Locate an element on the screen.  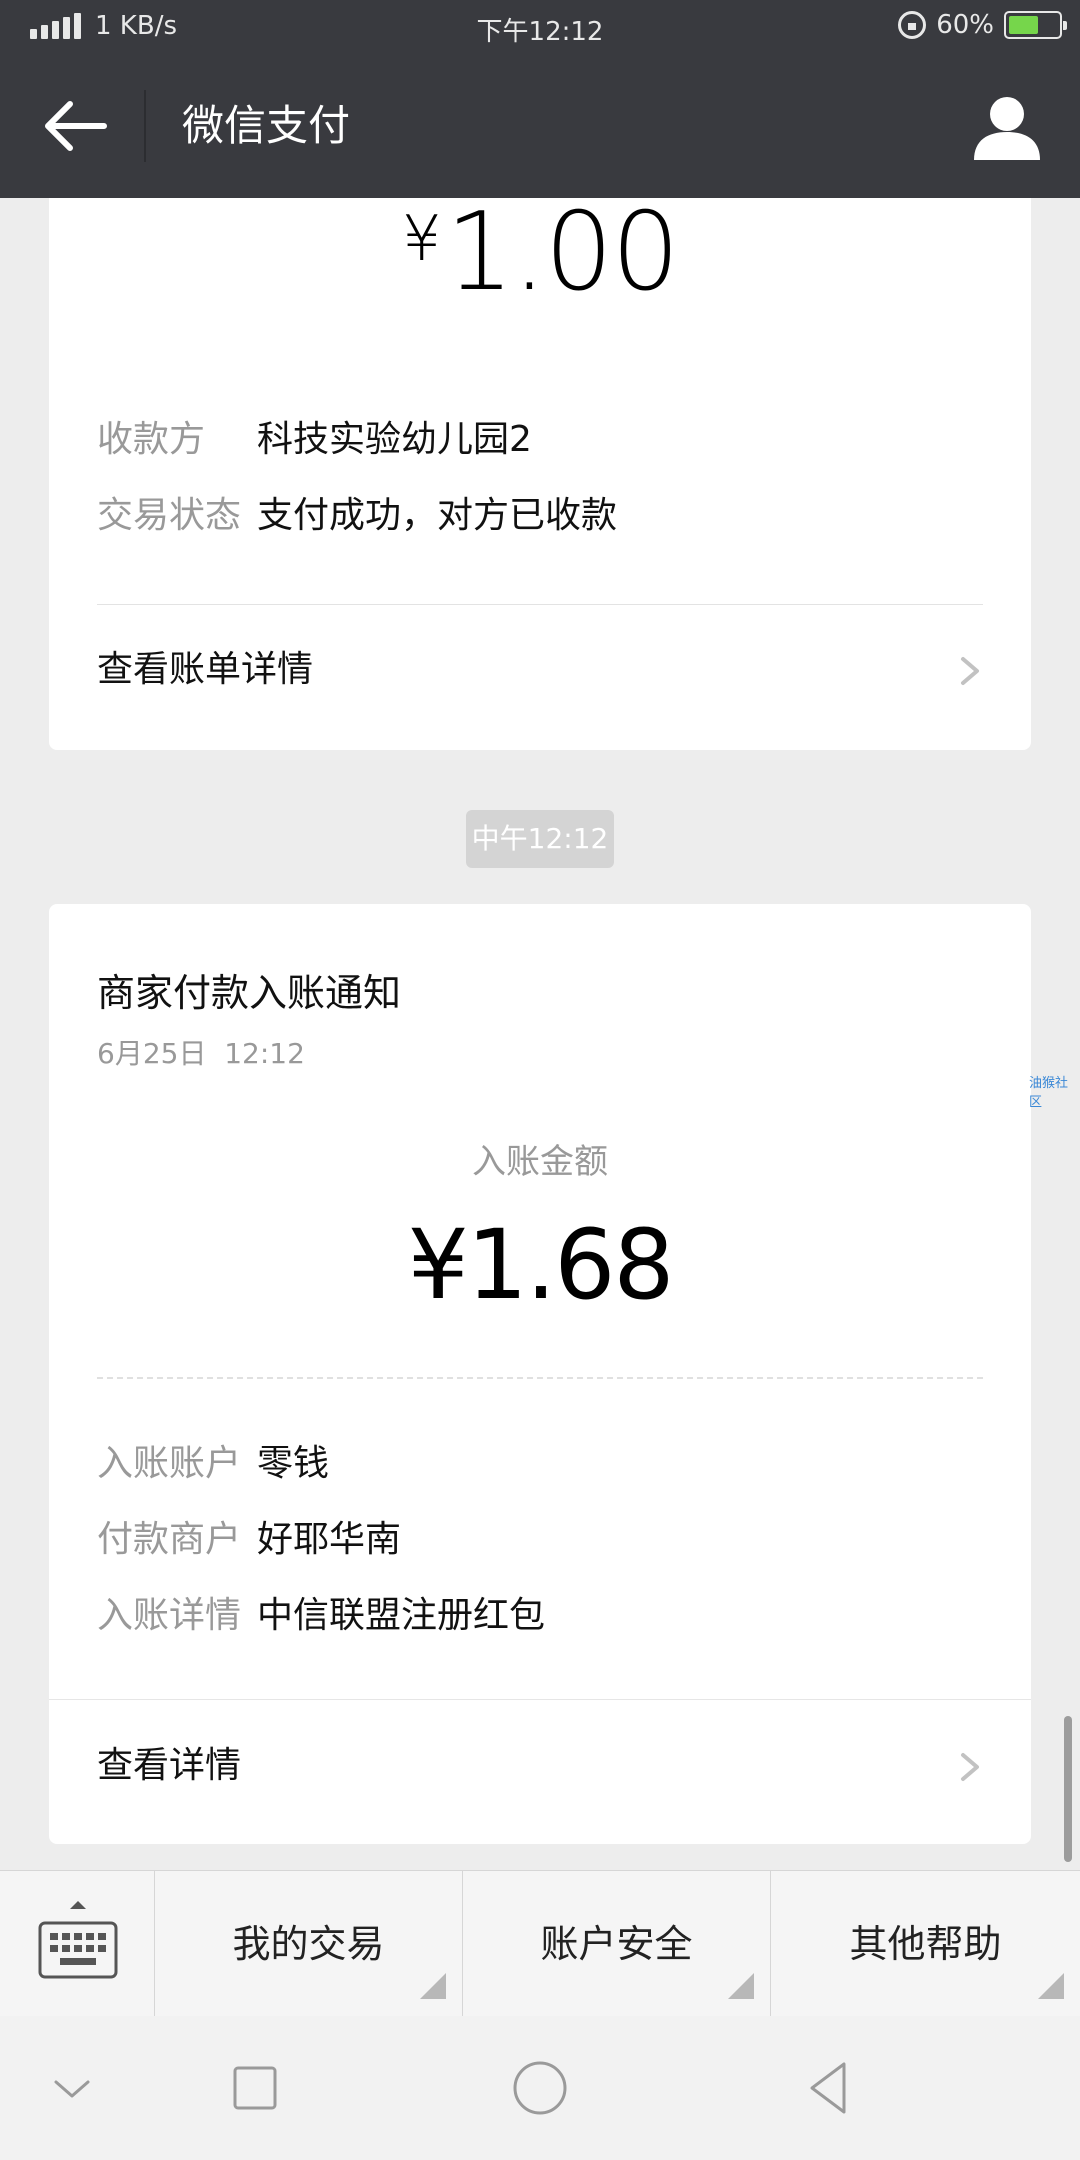
menu-my-transactions: 我的交易 is located at coordinates (309, 1944).